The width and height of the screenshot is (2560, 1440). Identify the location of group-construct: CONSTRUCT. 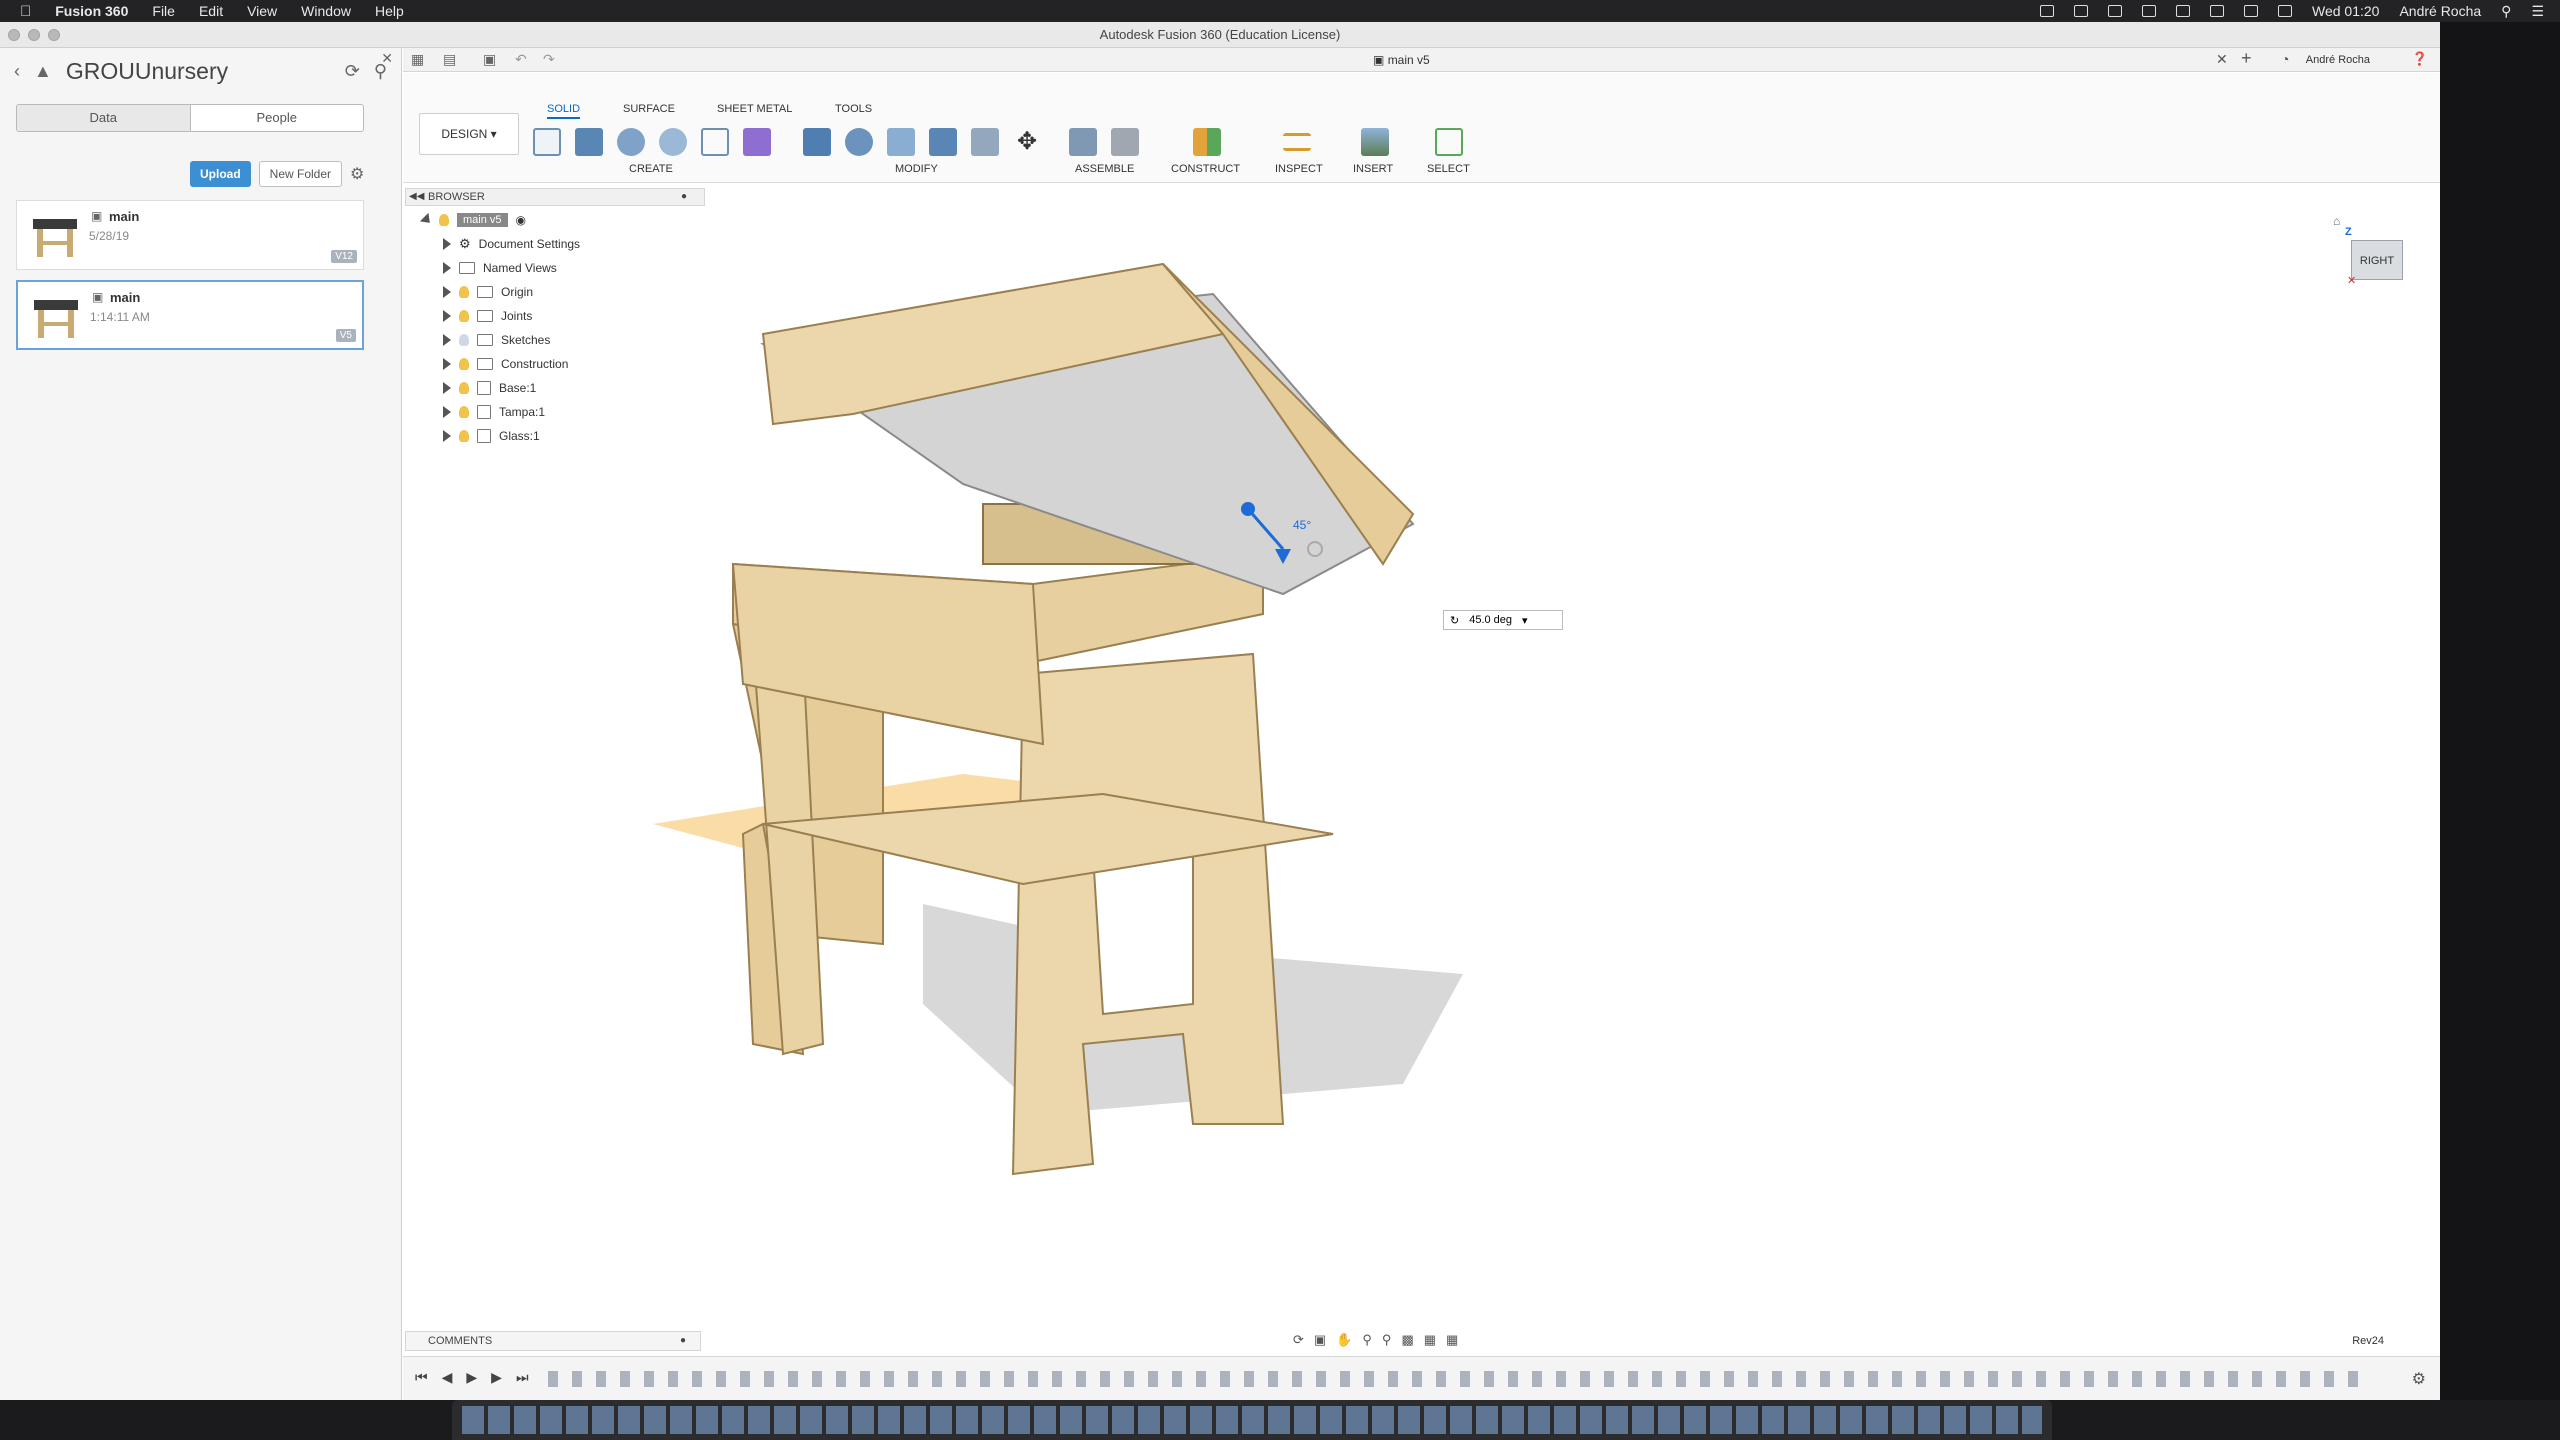
(1205, 169).